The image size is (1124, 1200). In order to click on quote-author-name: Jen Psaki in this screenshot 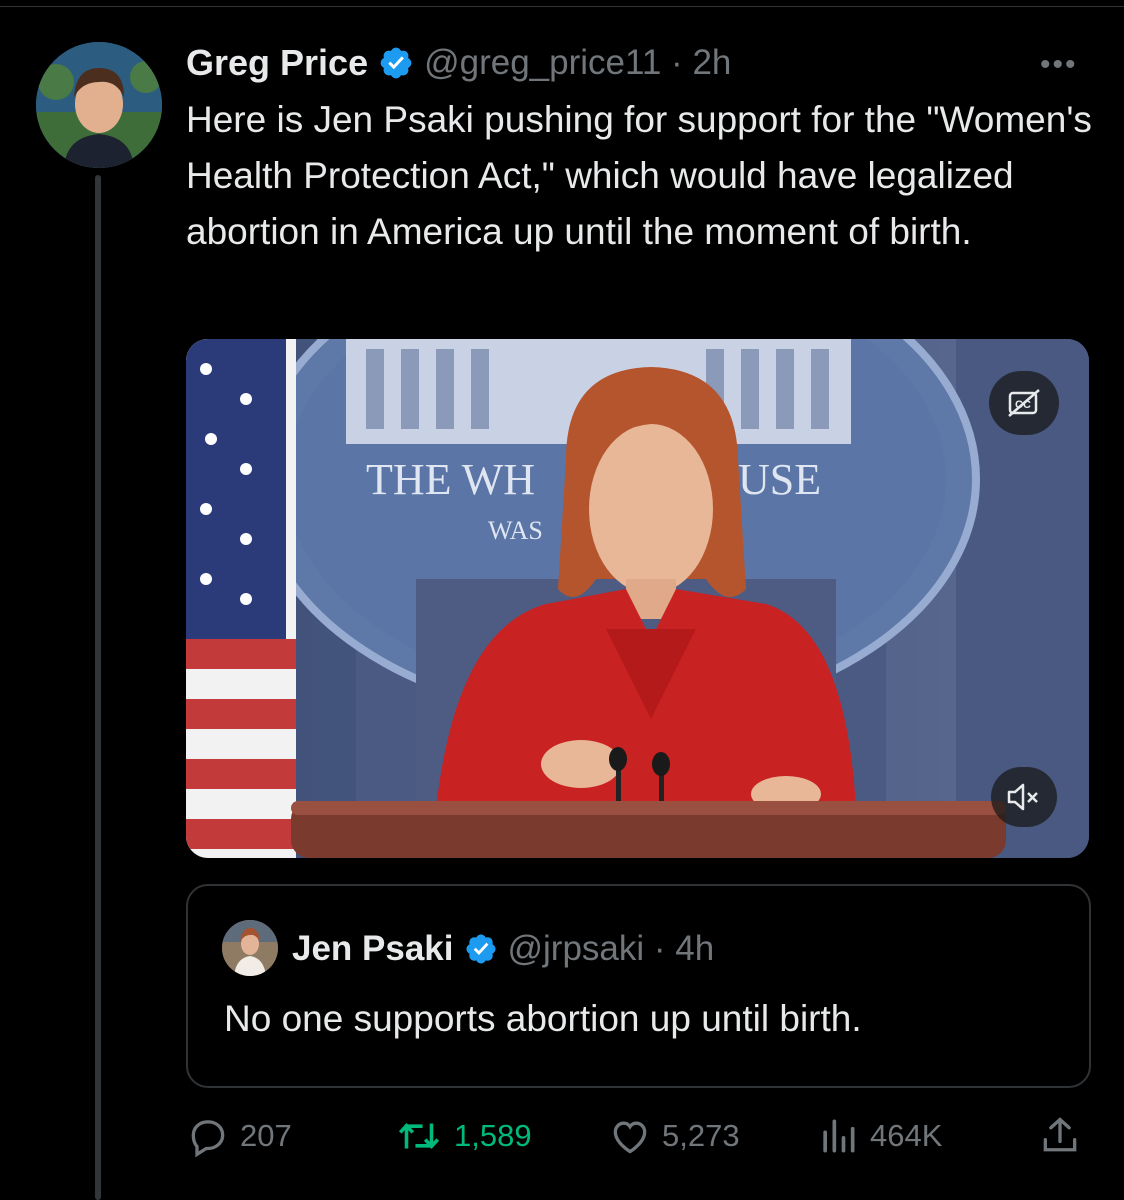, I will do `click(373, 949)`.